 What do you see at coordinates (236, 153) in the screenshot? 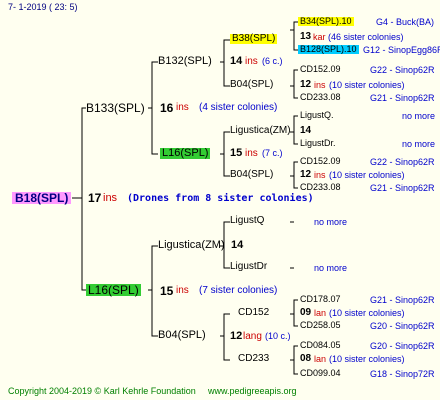
I see `g2-queen-2-num: 15` at bounding box center [236, 153].